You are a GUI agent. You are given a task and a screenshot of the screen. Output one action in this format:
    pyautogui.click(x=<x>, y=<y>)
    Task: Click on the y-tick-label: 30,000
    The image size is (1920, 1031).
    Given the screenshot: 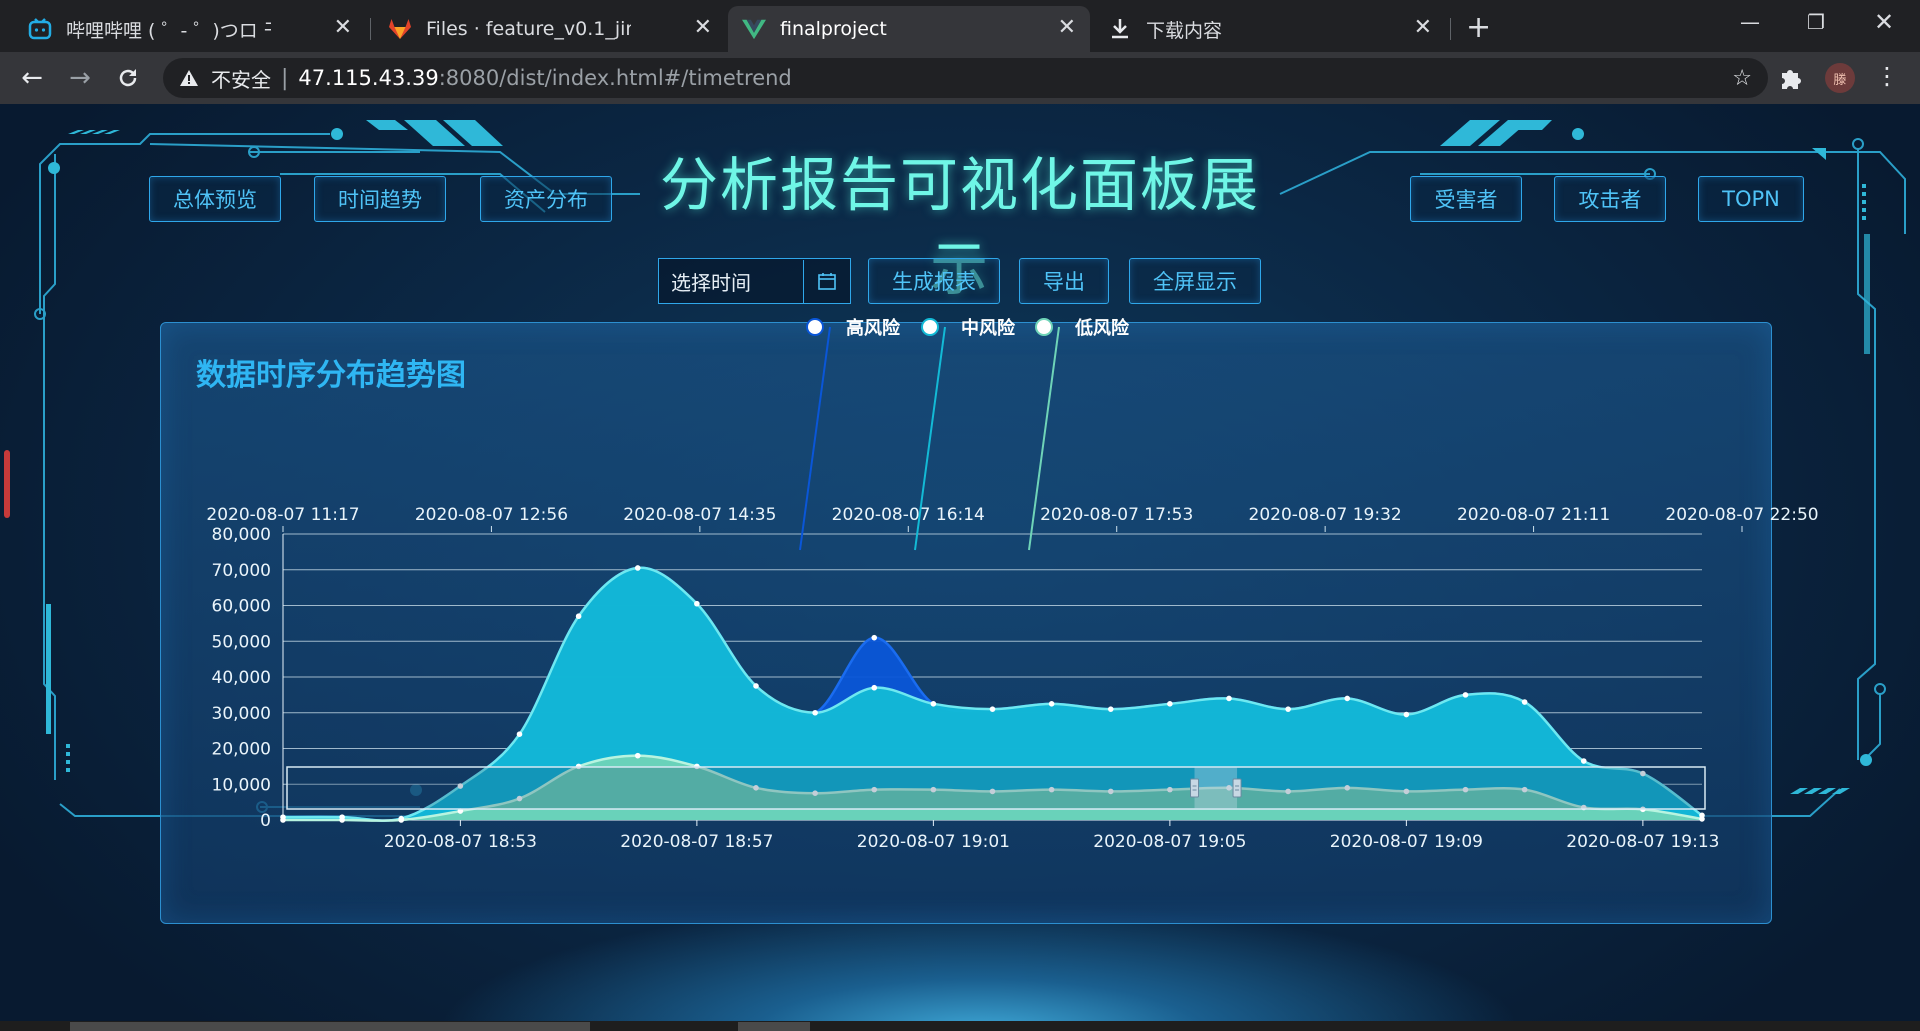 What is the action you would take?
    pyautogui.click(x=241, y=714)
    